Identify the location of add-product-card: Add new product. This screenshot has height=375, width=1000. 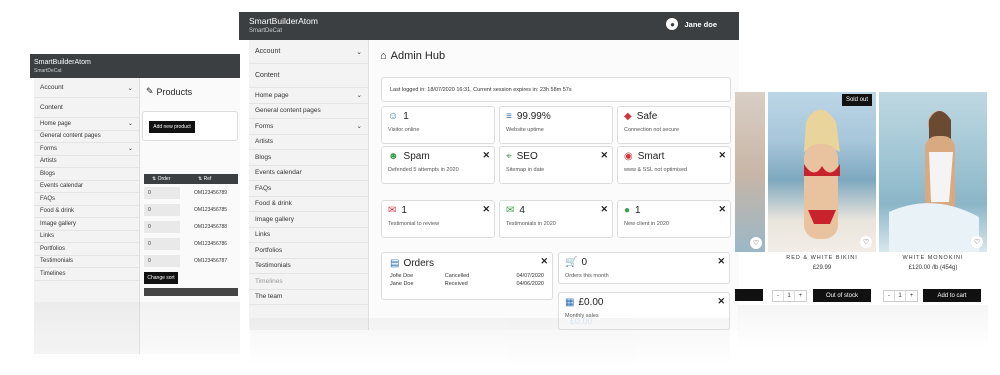
(190, 126).